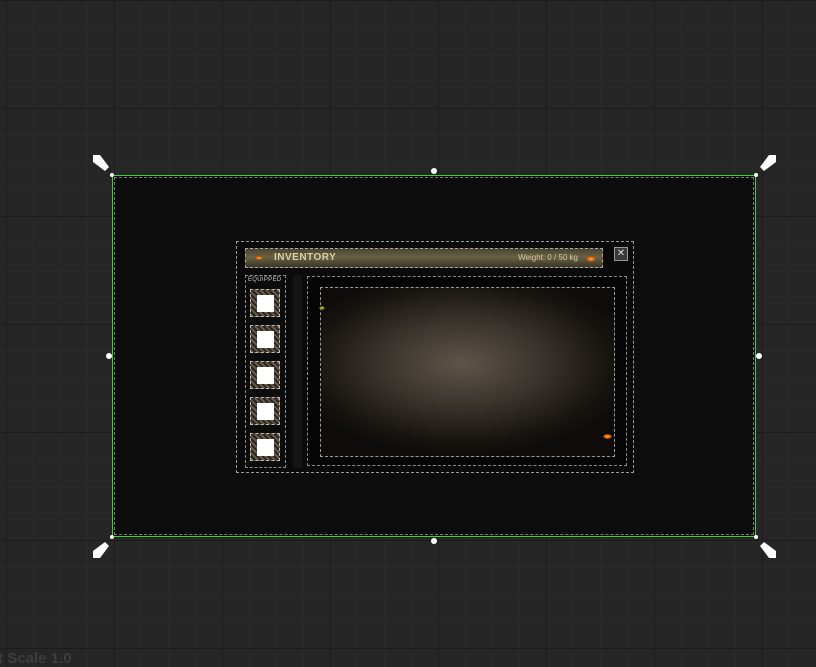 The height and width of the screenshot is (667, 816). I want to click on inventory-grid-container, so click(467, 371).